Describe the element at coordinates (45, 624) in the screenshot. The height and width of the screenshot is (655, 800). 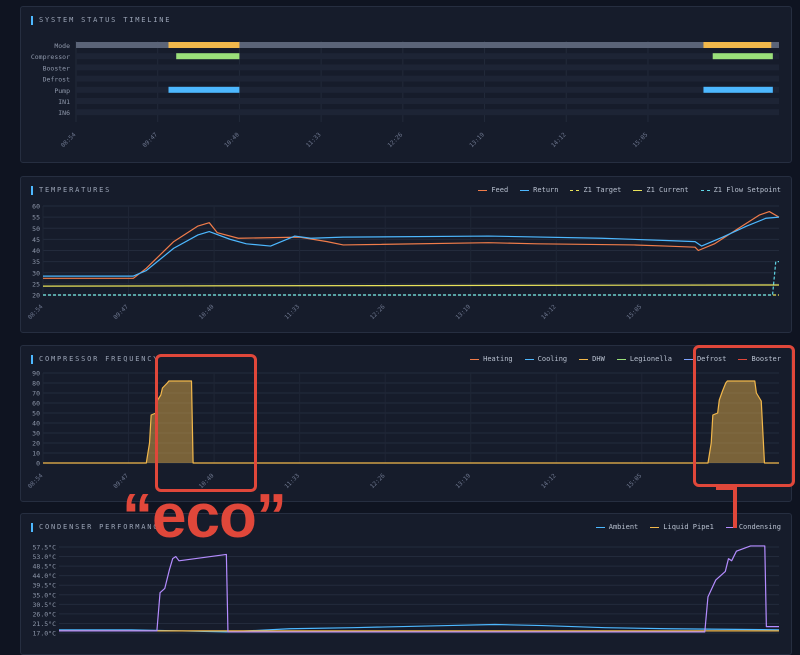
I see `y-tick-label: 21.5°C` at that location.